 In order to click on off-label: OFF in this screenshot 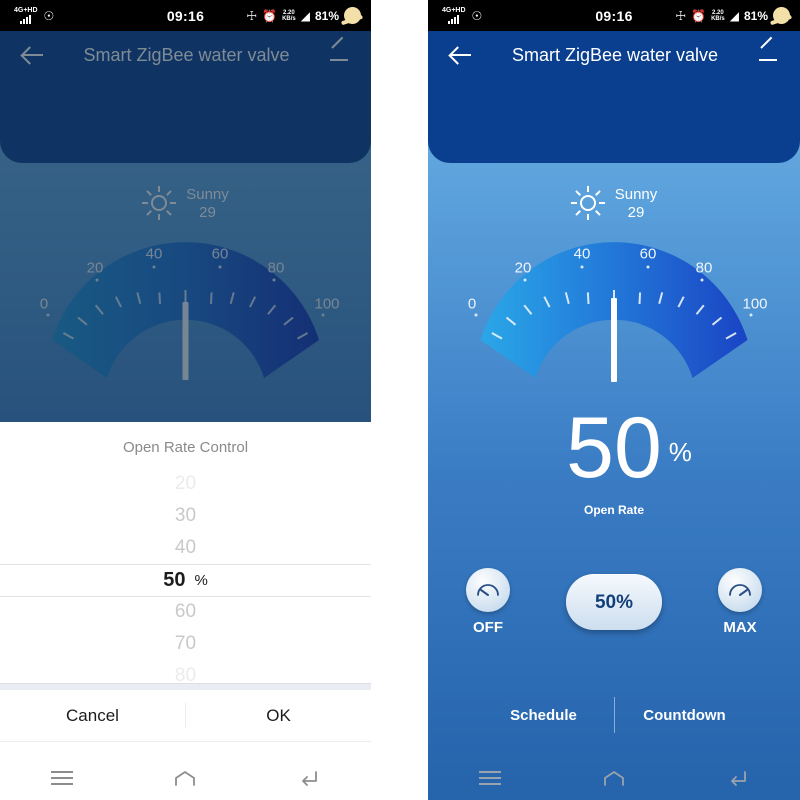, I will do `click(488, 627)`.